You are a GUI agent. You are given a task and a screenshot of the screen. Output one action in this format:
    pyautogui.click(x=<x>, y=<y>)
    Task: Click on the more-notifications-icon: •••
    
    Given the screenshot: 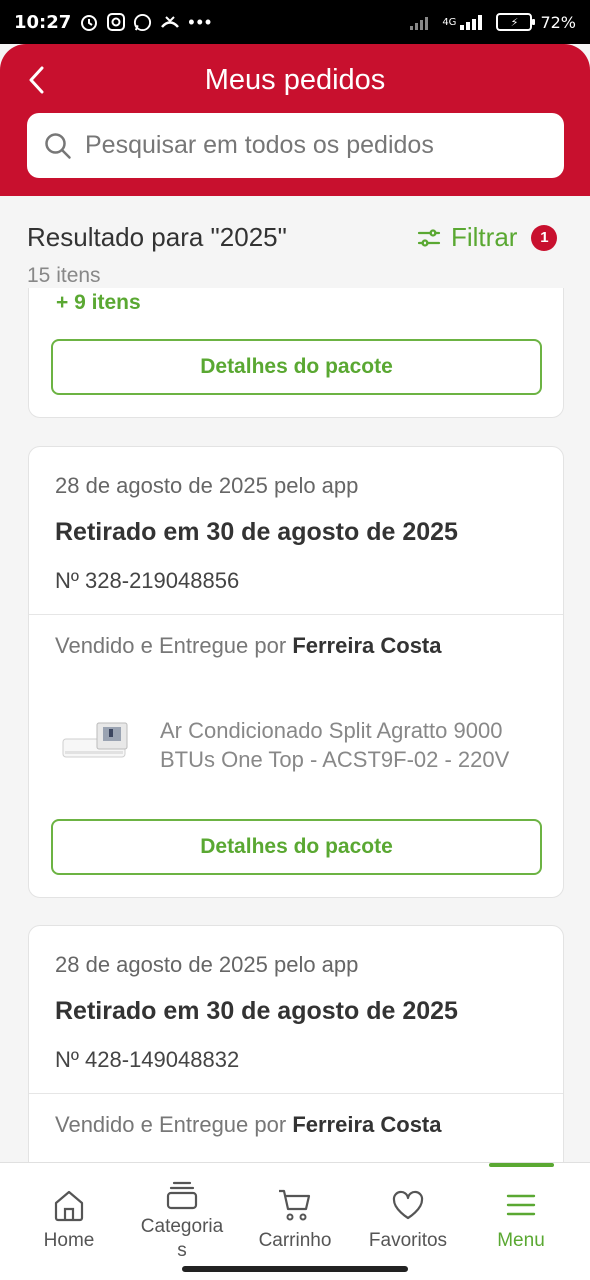 What is the action you would take?
    pyautogui.click(x=201, y=21)
    